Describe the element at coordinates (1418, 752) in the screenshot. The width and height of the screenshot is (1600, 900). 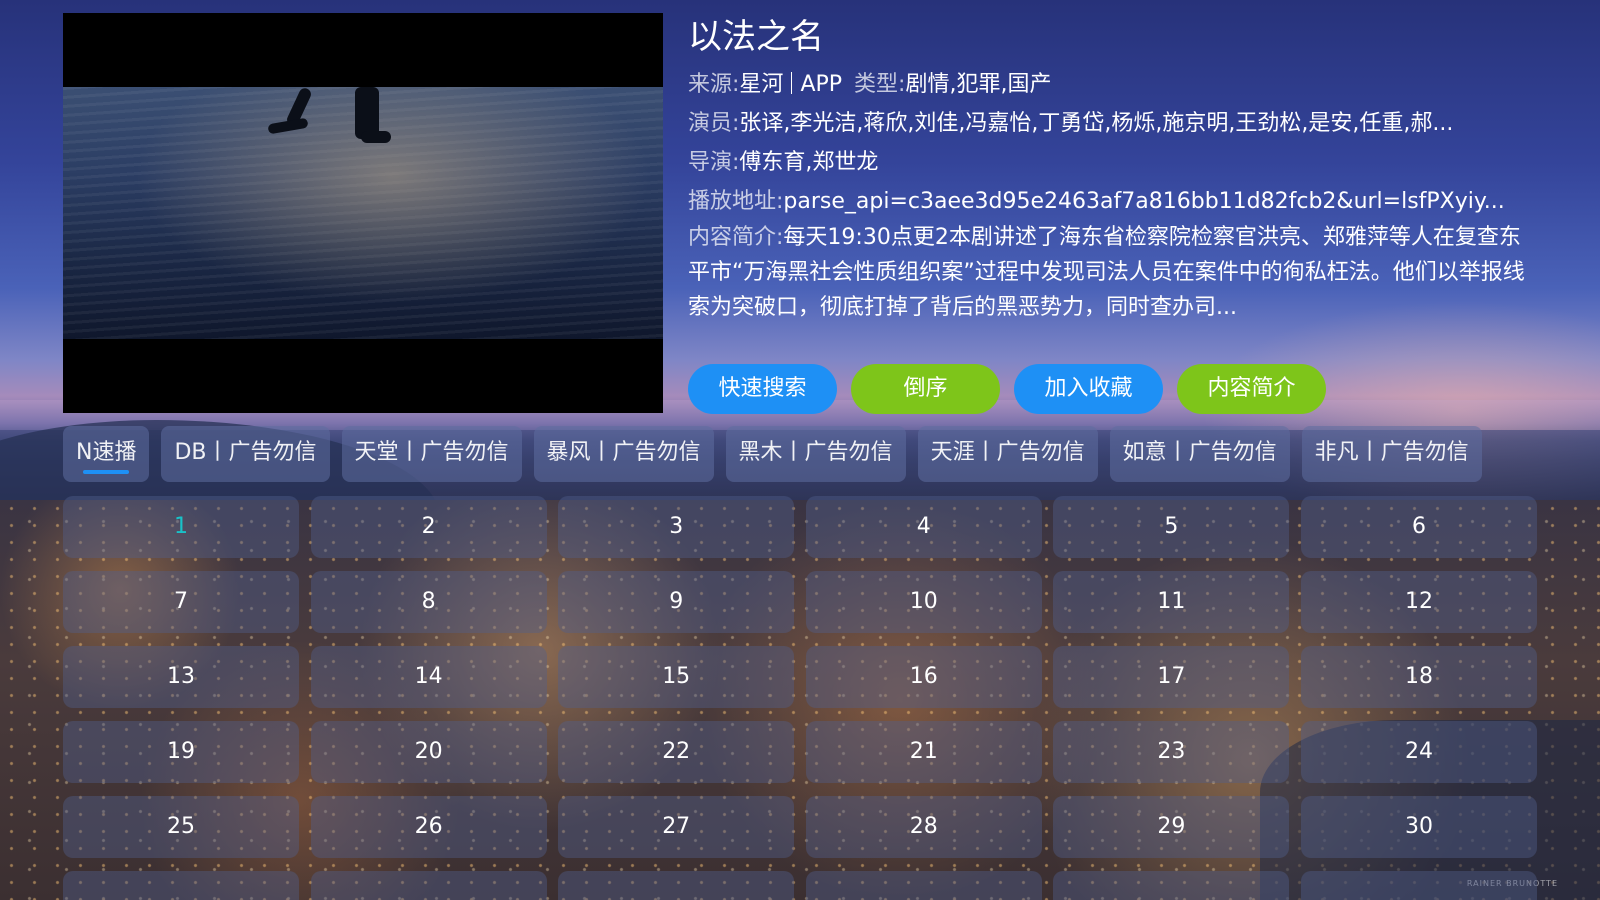
I see `episode-button: 24` at that location.